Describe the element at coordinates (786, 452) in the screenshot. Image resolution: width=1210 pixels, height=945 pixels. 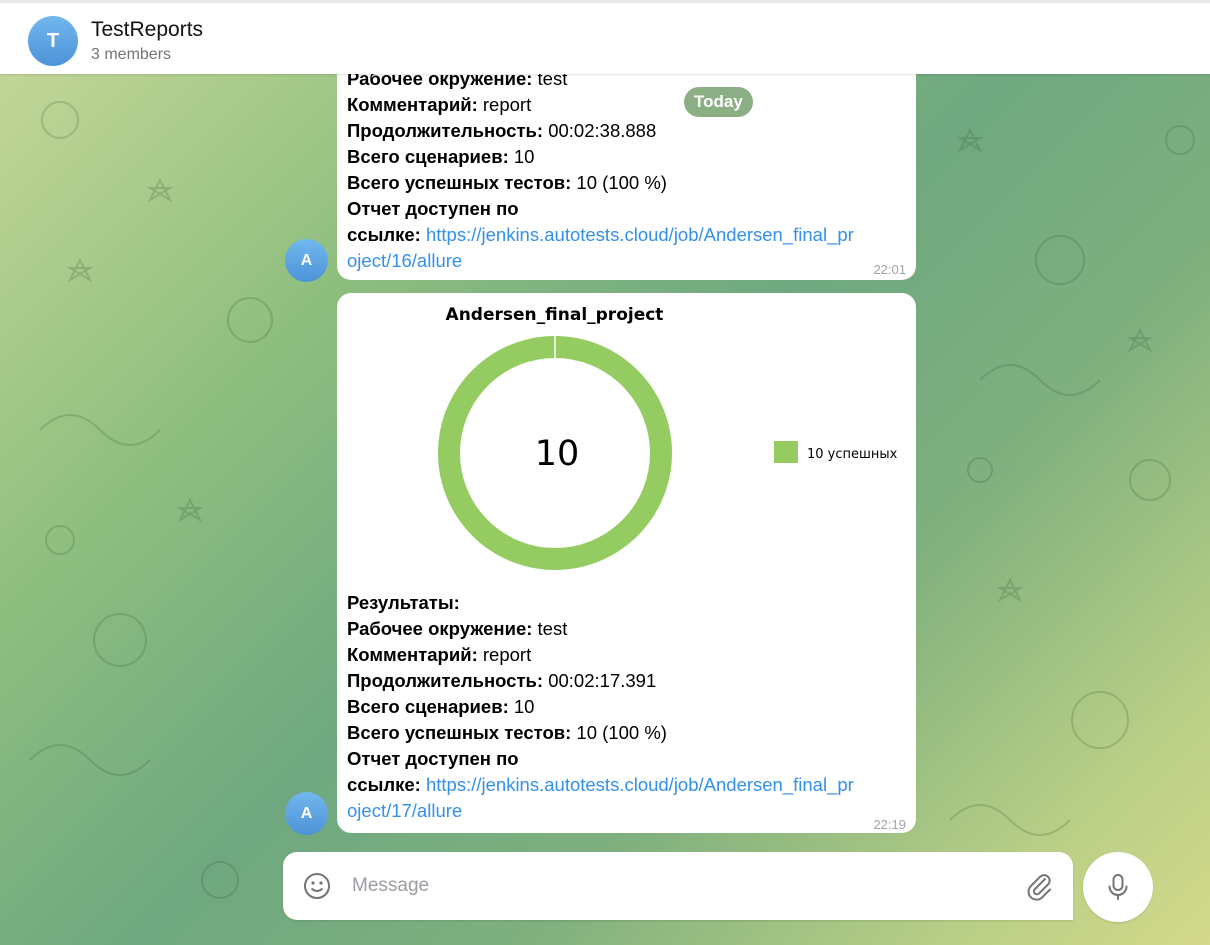
I see `legend-swatch` at that location.